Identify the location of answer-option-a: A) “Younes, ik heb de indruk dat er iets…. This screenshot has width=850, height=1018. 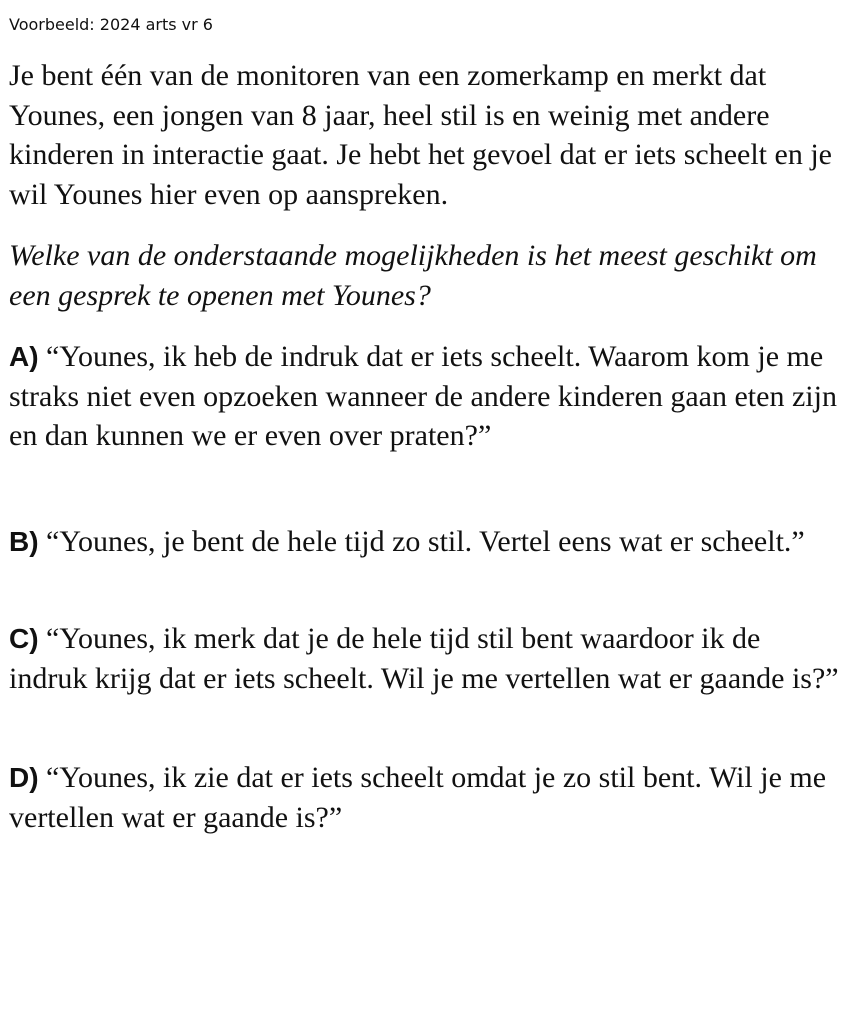
(424, 396).